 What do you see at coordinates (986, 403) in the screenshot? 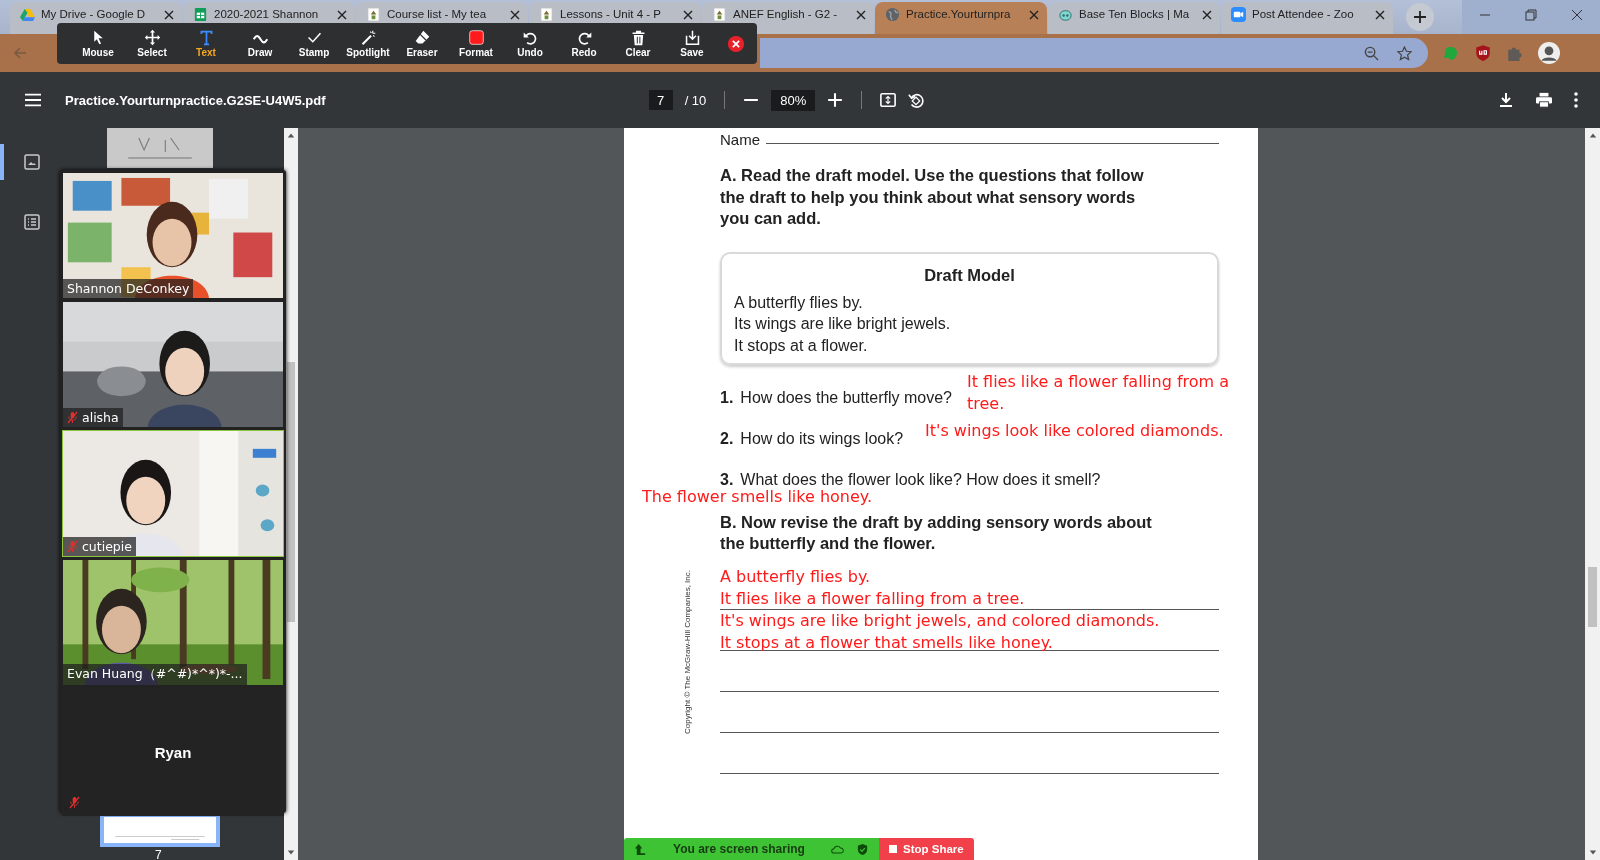
I see `annotation-text: tree.` at bounding box center [986, 403].